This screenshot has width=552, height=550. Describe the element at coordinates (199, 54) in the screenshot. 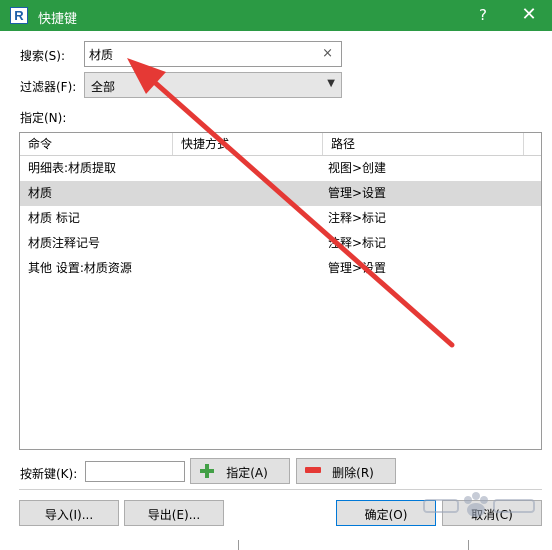

I see `search-input` at that location.